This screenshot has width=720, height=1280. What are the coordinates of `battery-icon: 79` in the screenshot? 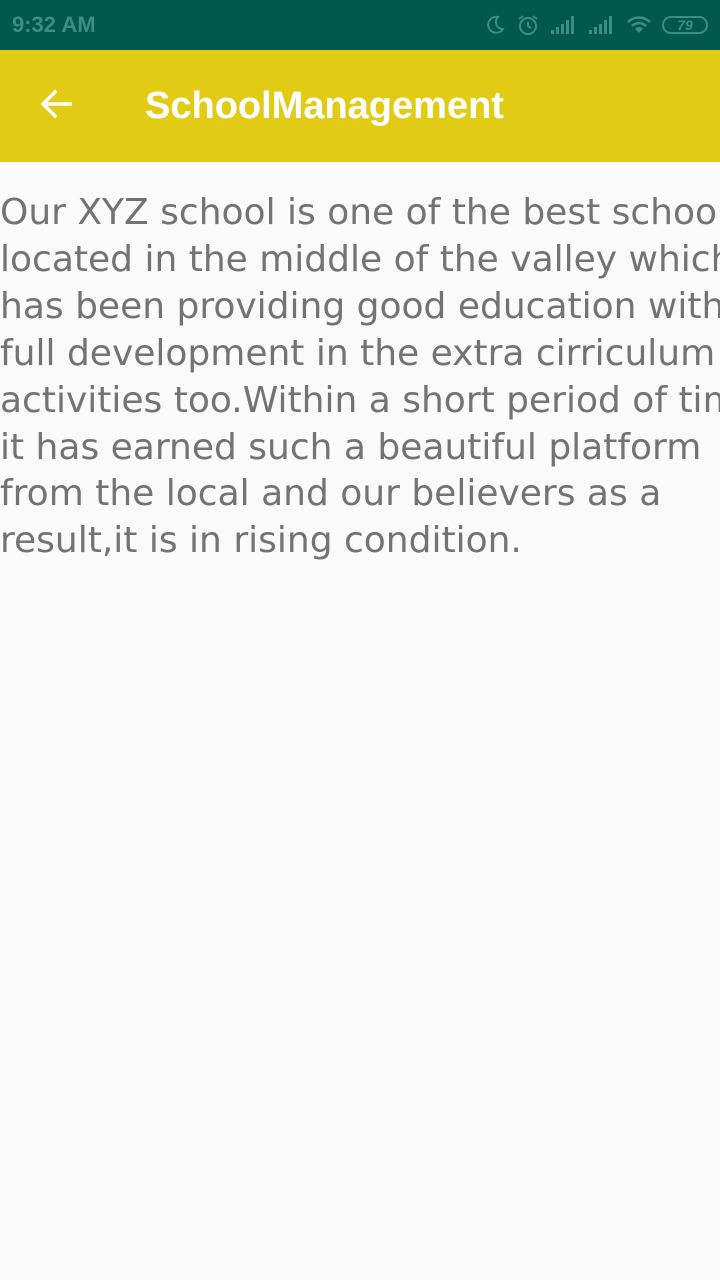 It's located at (685, 25).